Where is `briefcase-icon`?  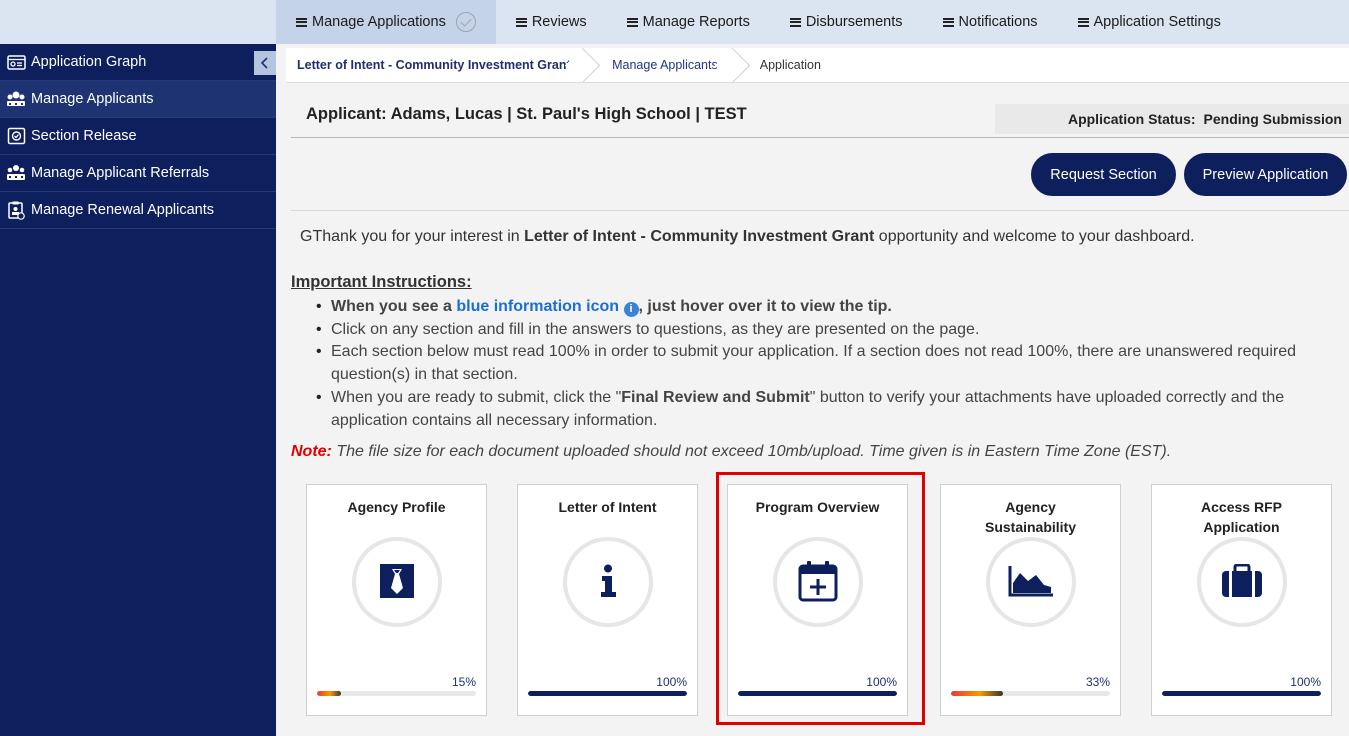 briefcase-icon is located at coordinates (1242, 582).